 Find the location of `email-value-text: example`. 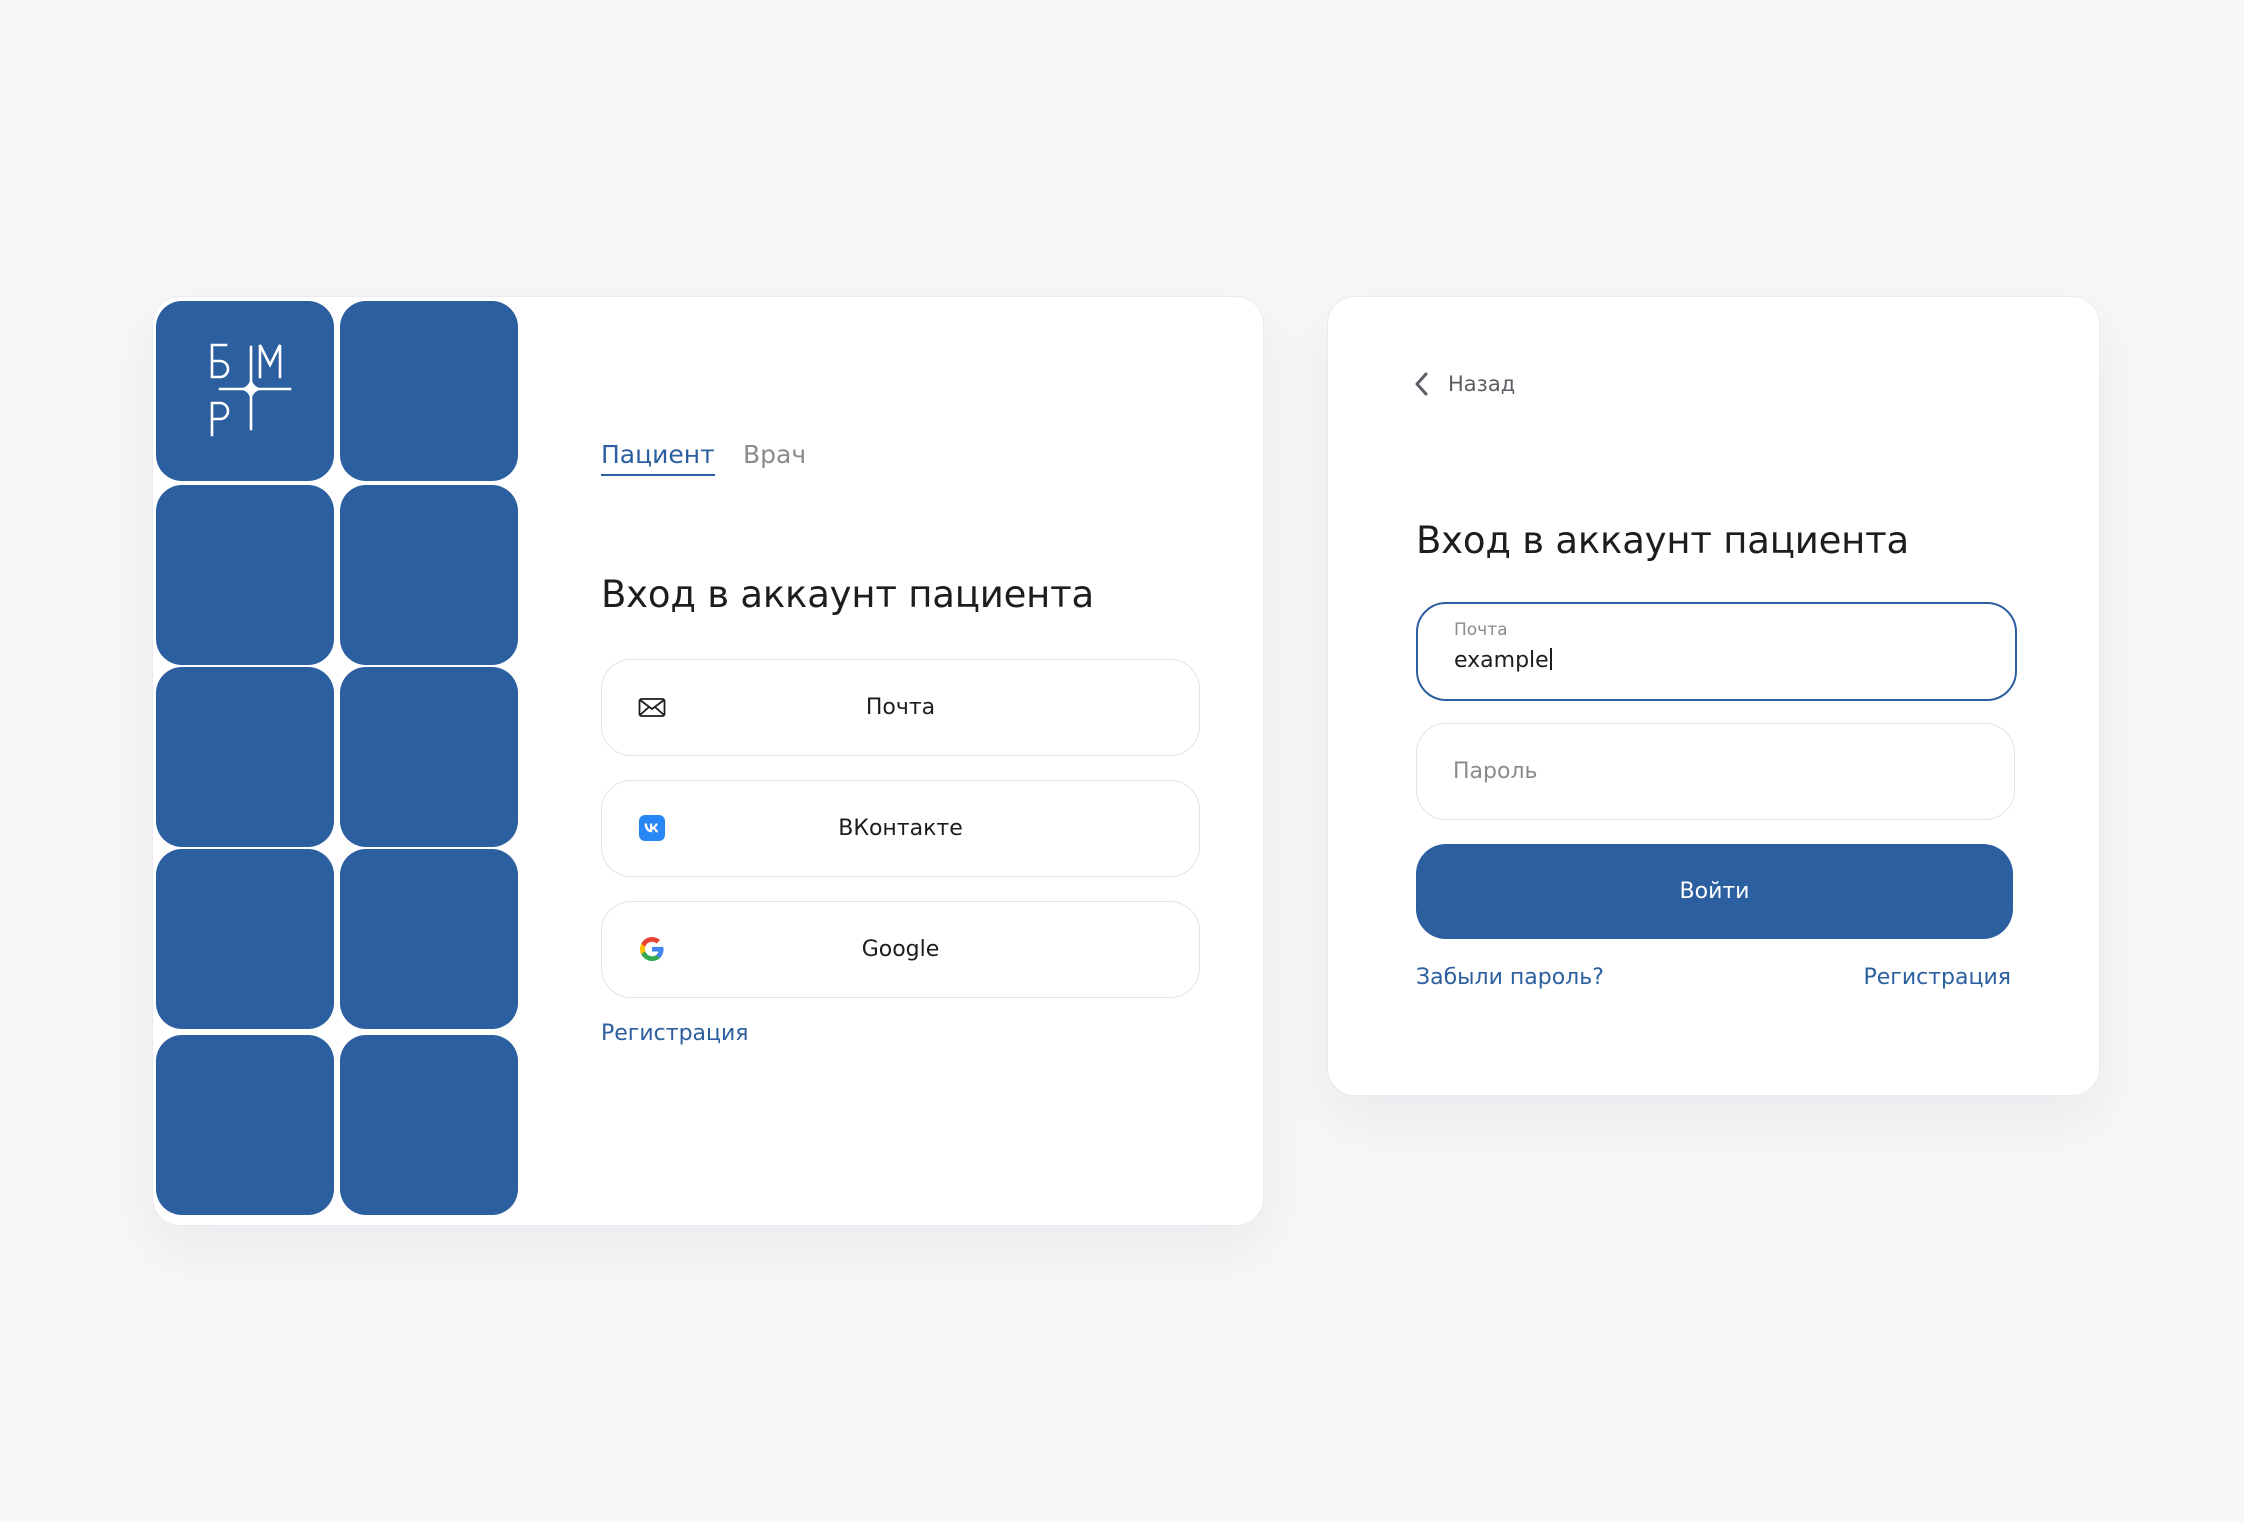

email-value-text: example is located at coordinates (1501, 660).